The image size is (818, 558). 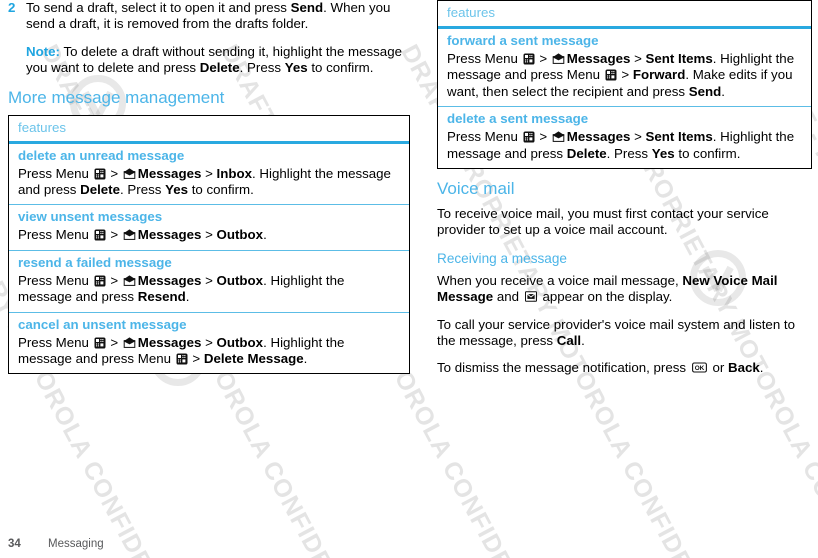 I want to click on note-label: Note:, so click(x=43, y=51).